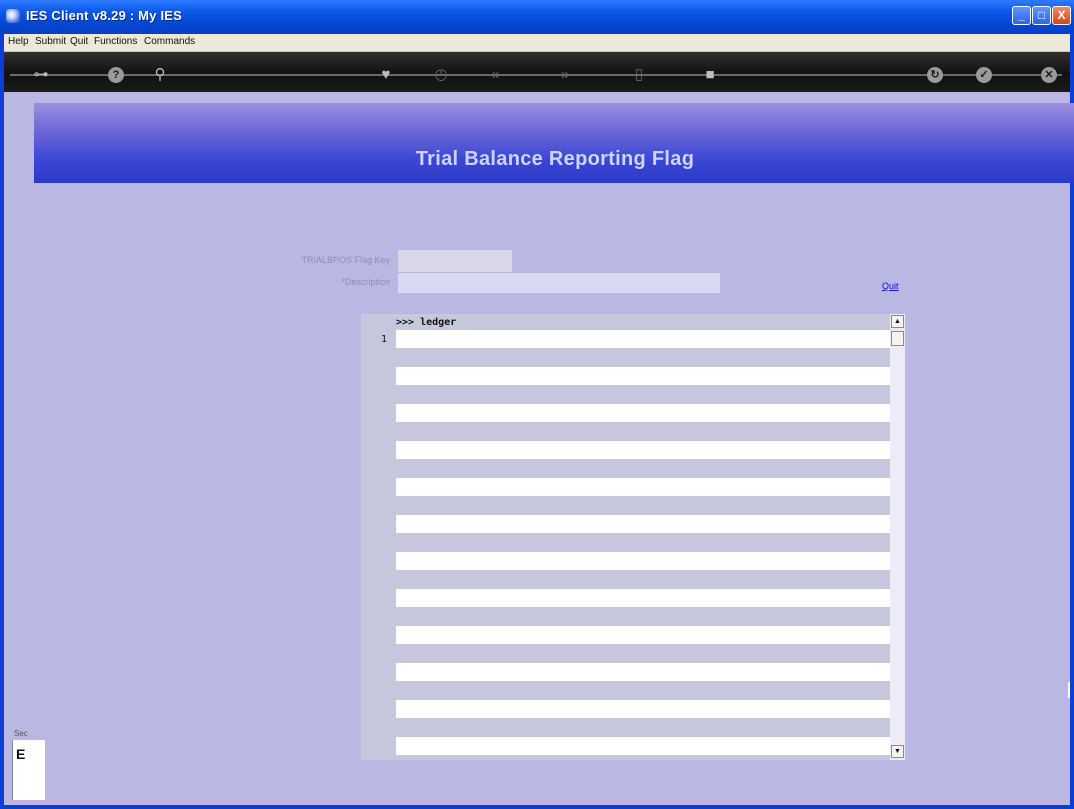  I want to click on scroll-down-button: ▼, so click(897, 751).